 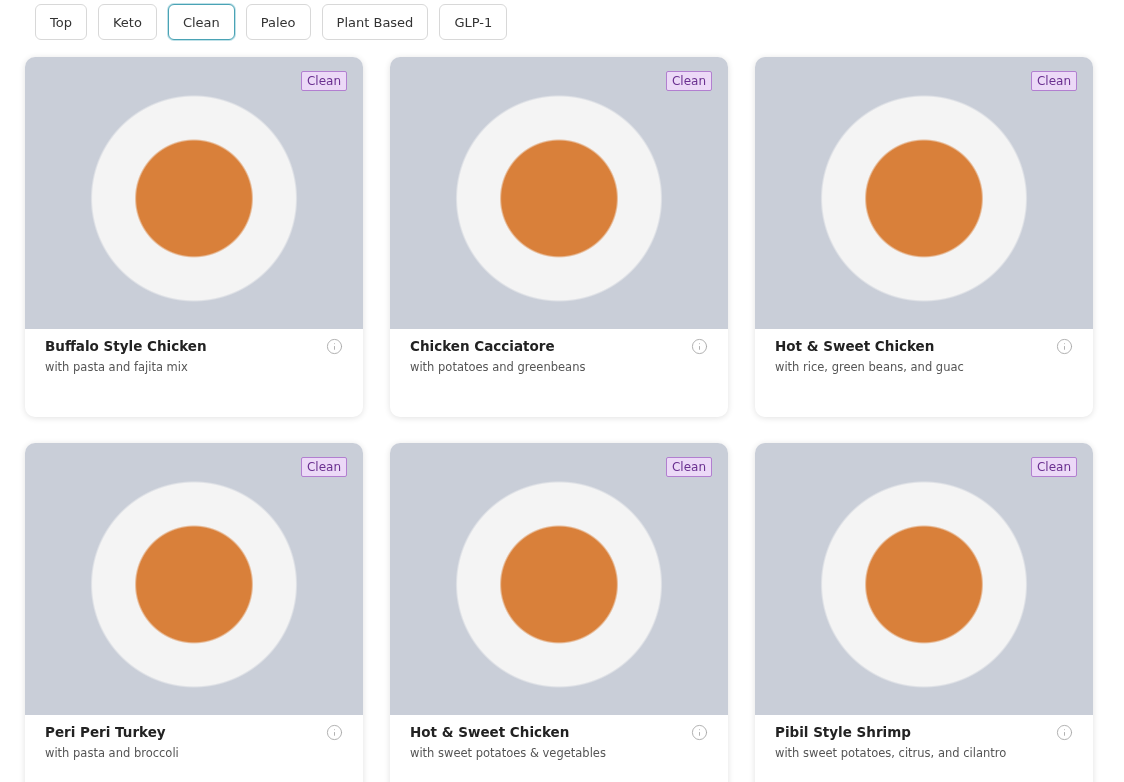 I want to click on meal-name: Chicken Cacciatore, so click(x=483, y=346).